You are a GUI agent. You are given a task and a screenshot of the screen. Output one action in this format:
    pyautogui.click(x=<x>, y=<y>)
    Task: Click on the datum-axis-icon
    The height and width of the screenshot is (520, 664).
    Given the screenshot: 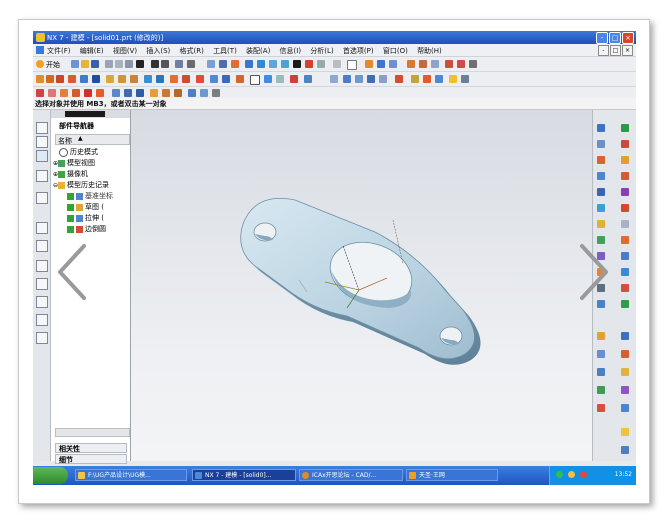 What is the action you would take?
    pyautogui.click(x=268, y=79)
    